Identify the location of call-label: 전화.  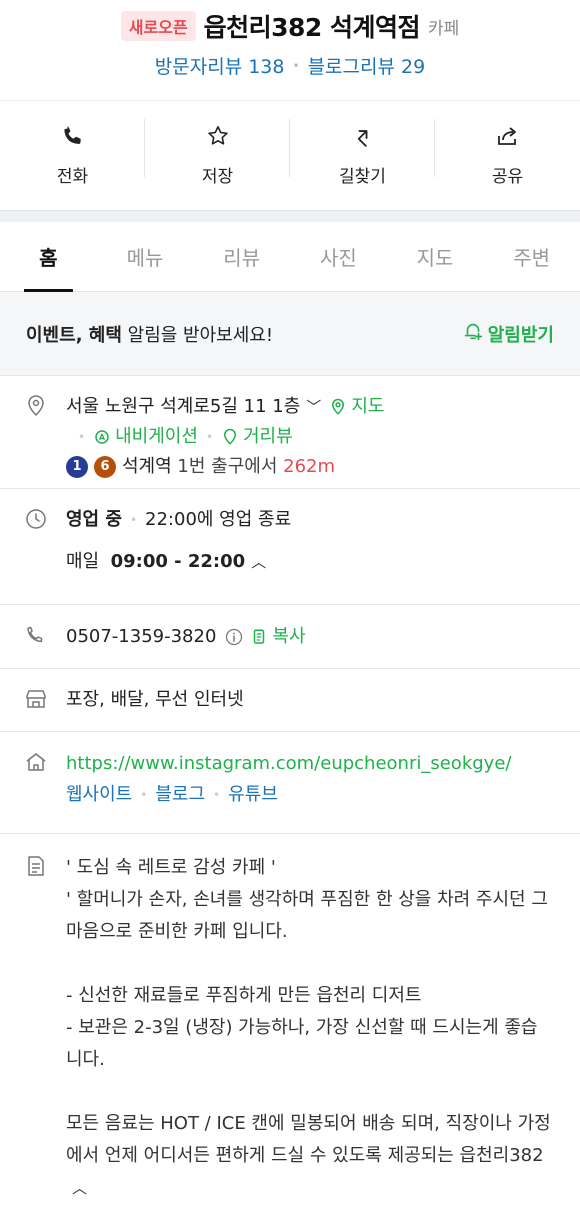
(72, 177).